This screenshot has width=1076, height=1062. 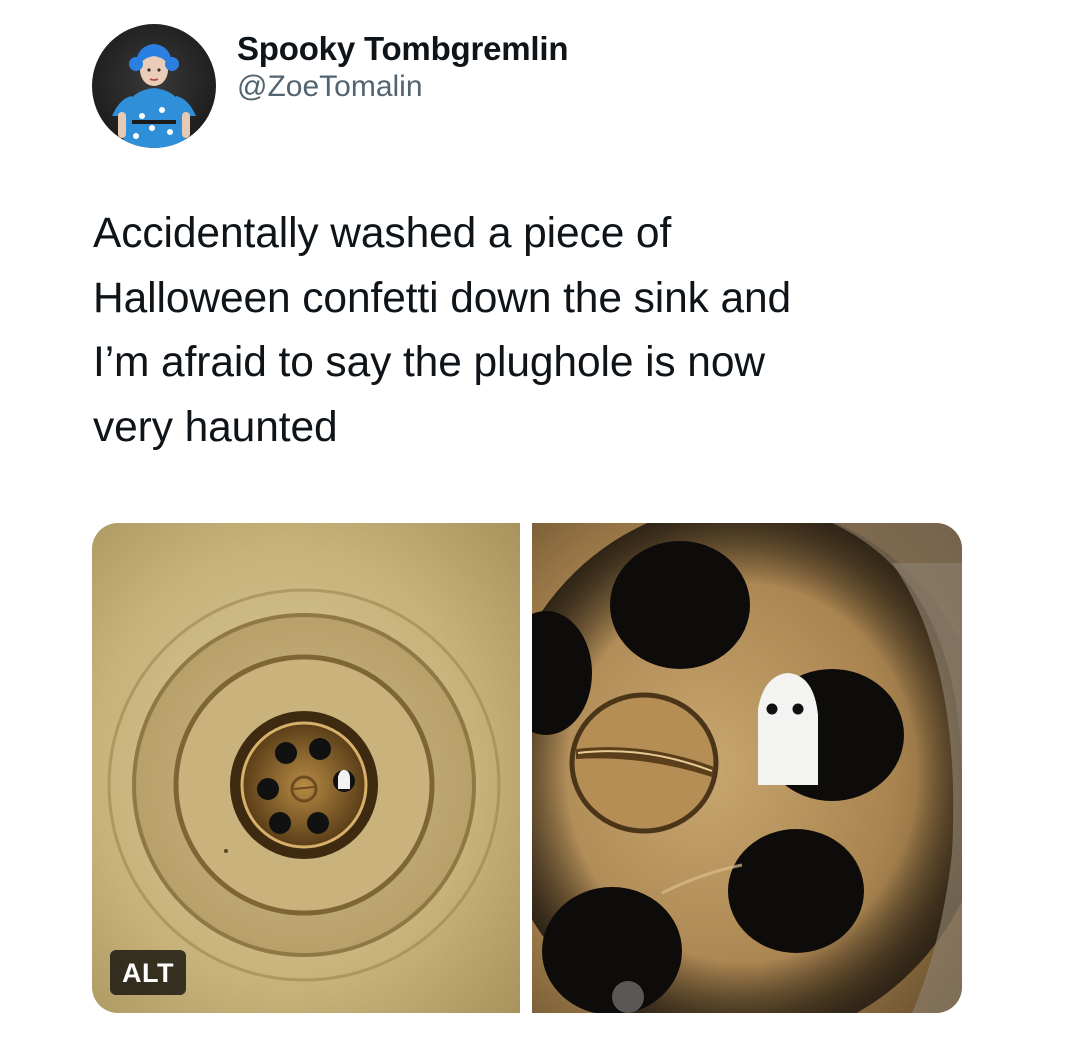 I want to click on user-handle: @ZoeTomalin, so click(x=402, y=87).